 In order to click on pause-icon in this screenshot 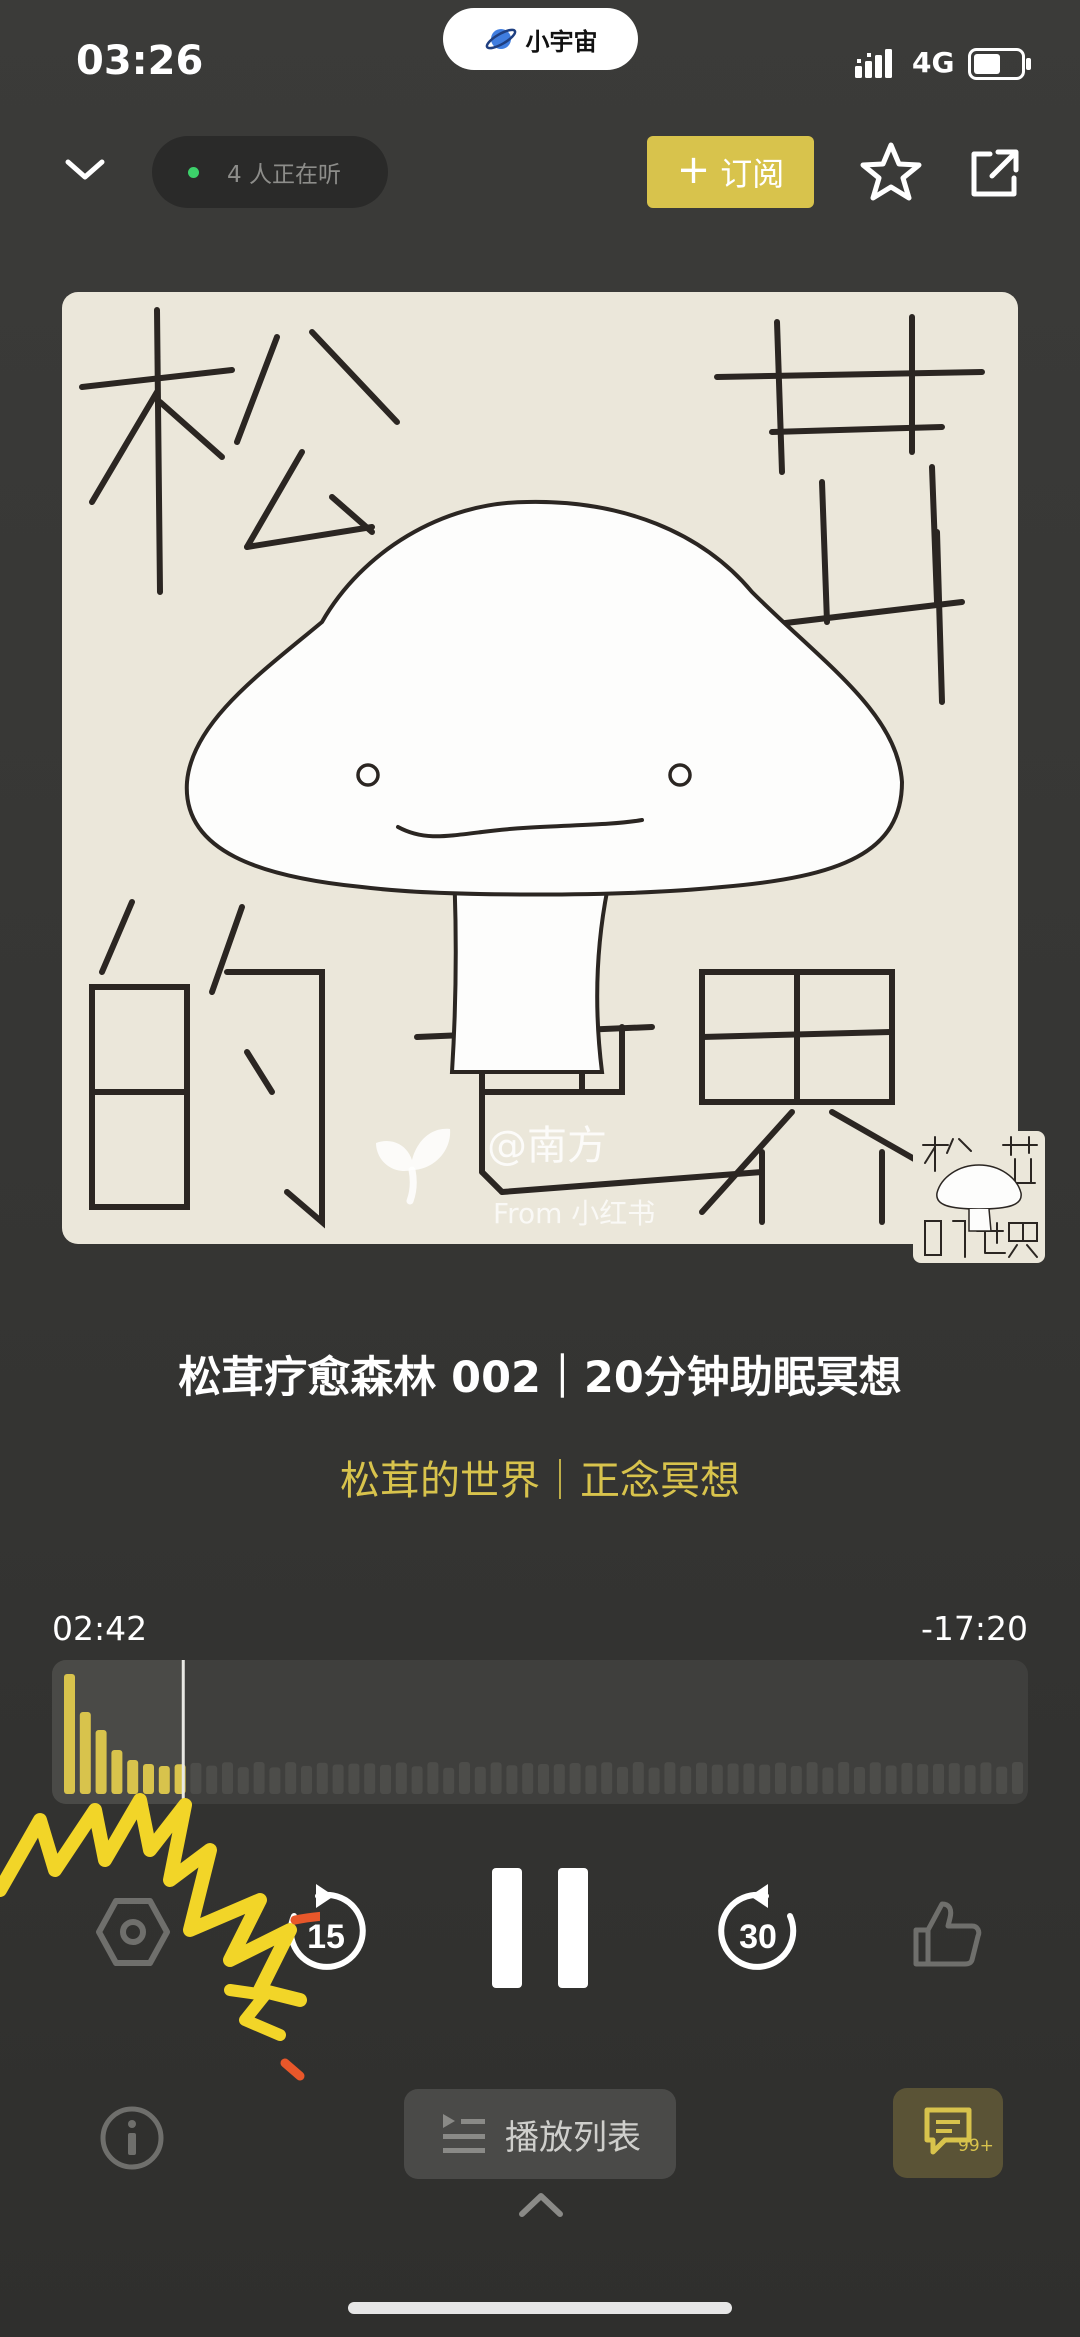, I will do `click(540, 1928)`.